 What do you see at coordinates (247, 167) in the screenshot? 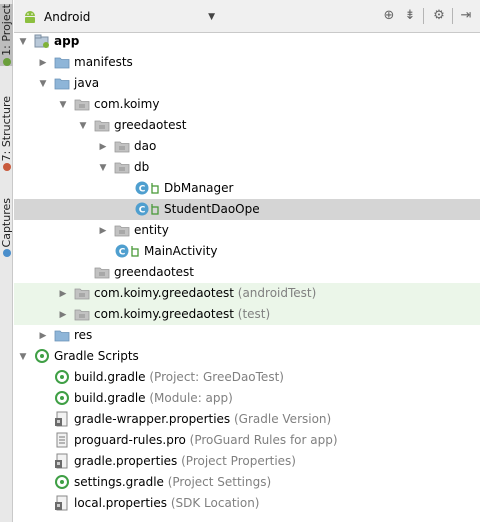
I see `tree-row: ▼ db` at bounding box center [247, 167].